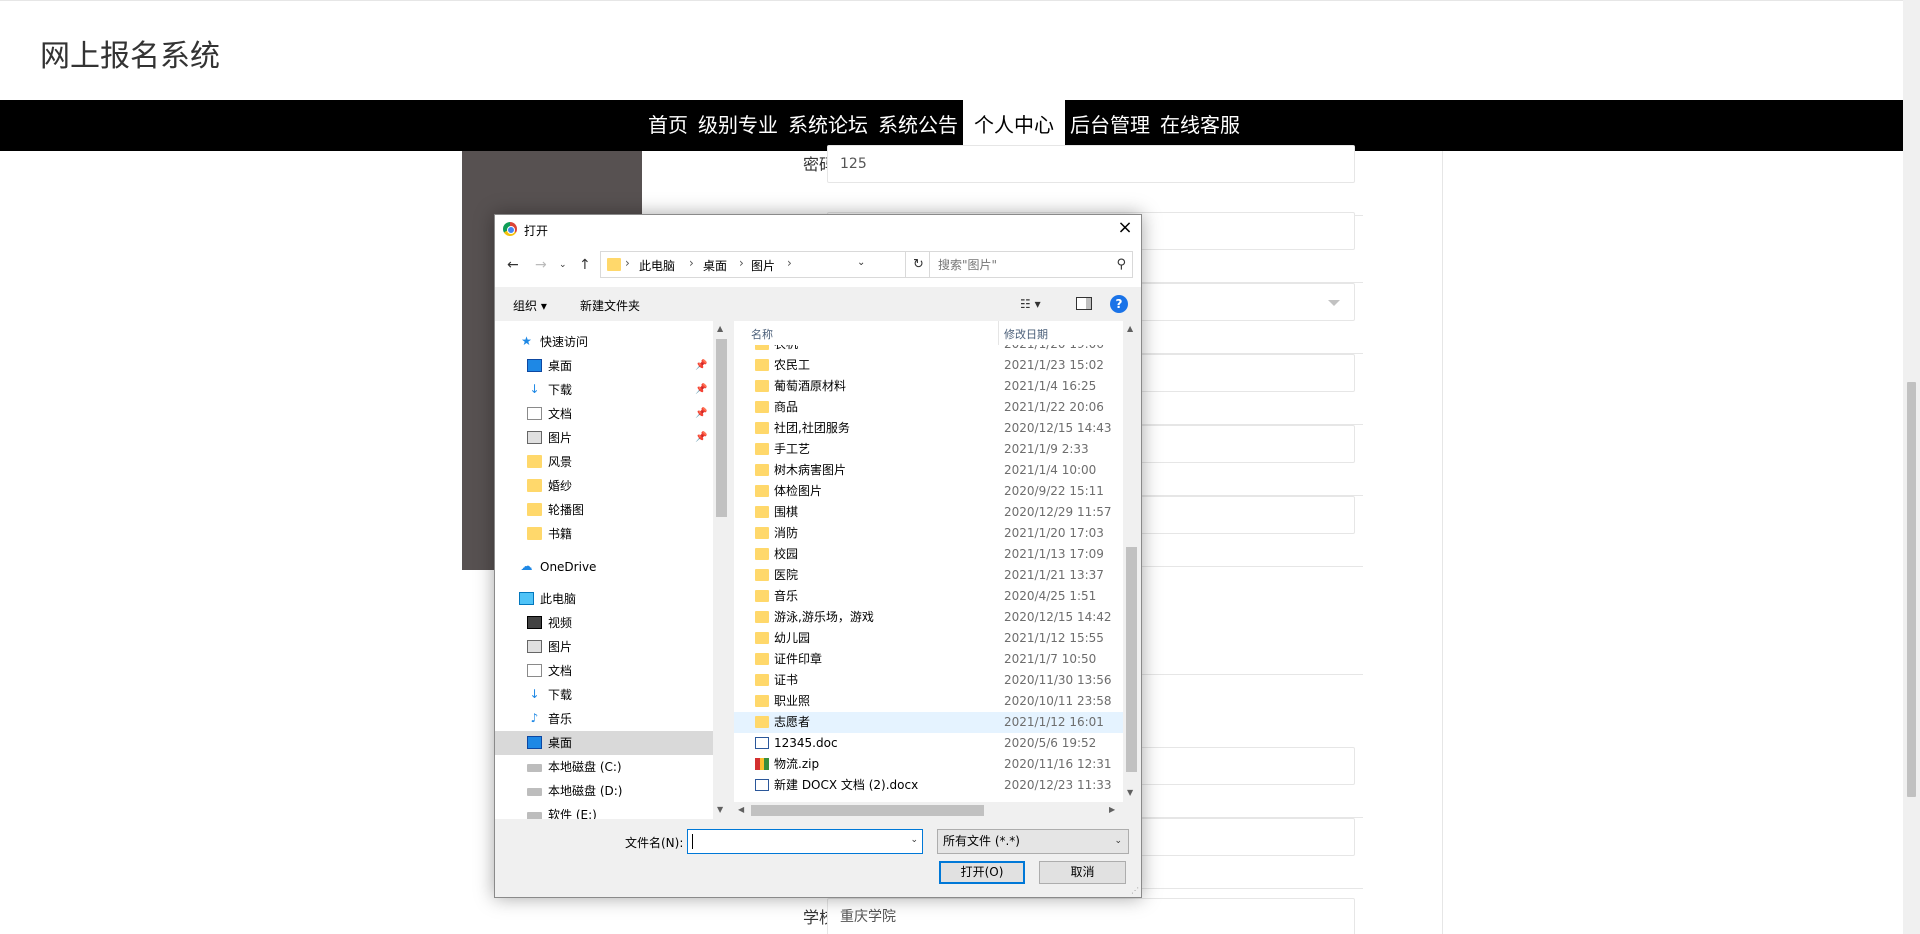 The height and width of the screenshot is (934, 1920). Describe the element at coordinates (721, 428) in the screenshot. I see `navigation-pane-scrollbar-thumb` at that location.